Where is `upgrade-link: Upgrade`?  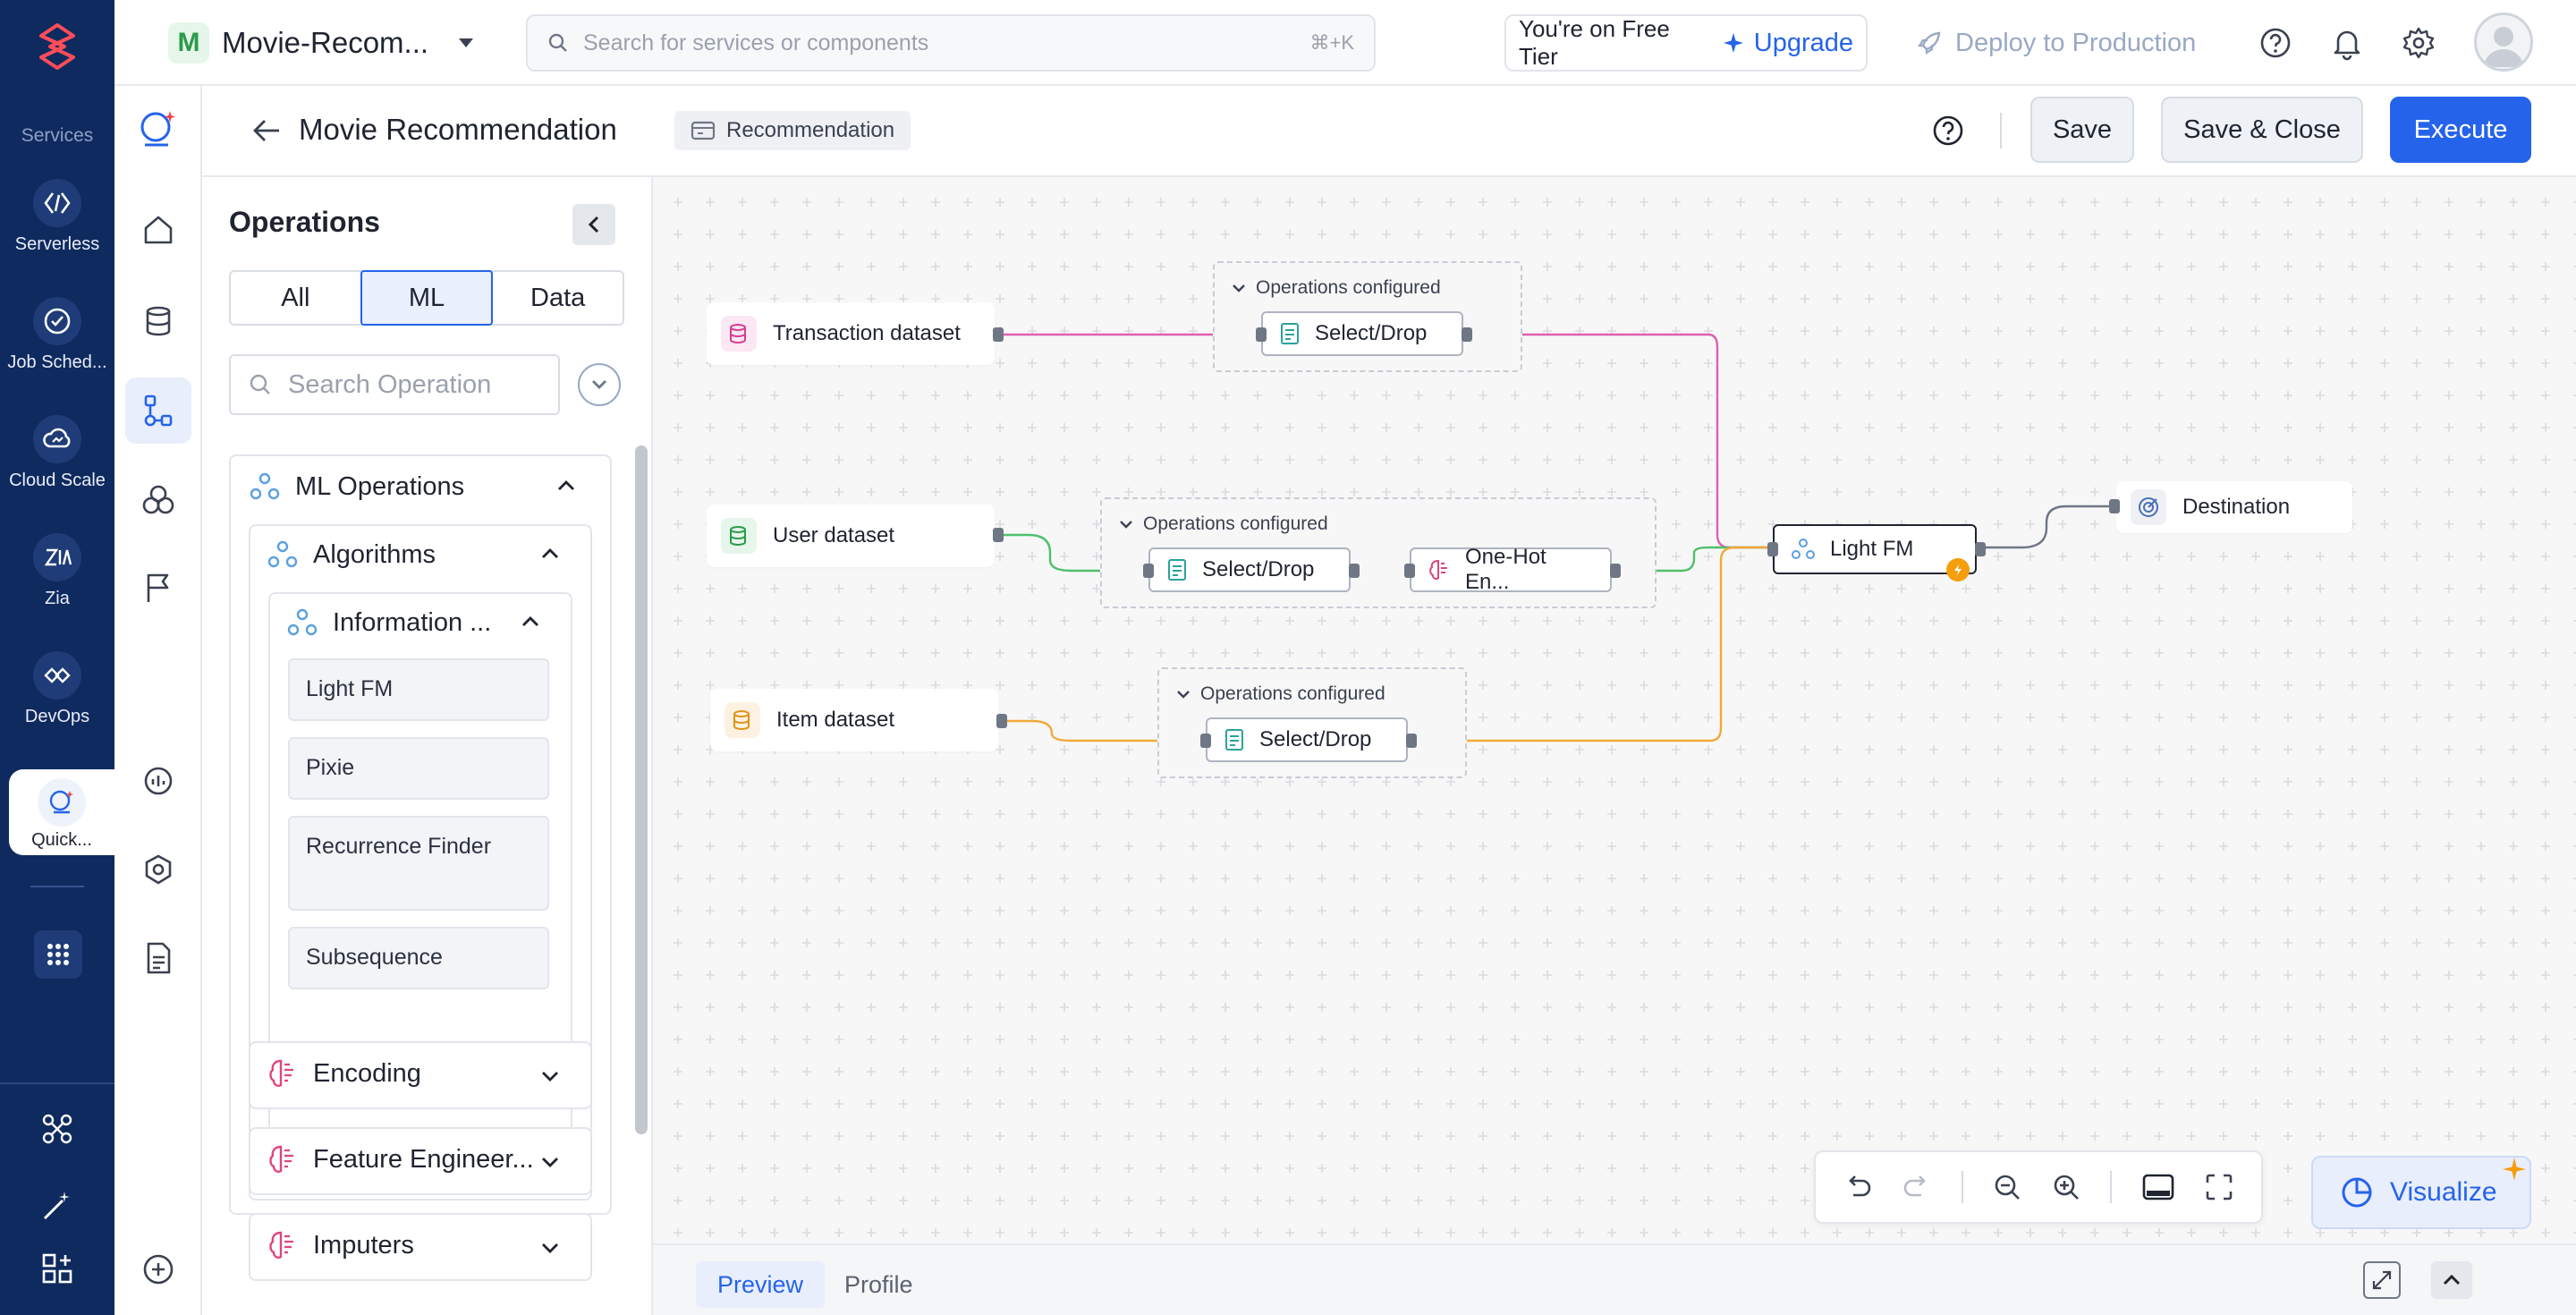 upgrade-link: Upgrade is located at coordinates (1803, 43).